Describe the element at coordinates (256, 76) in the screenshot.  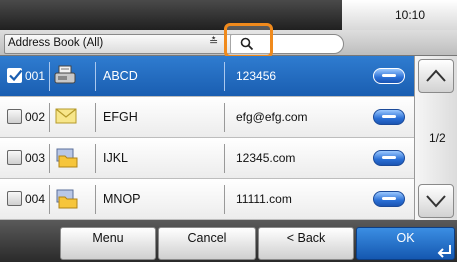
I see `entry-address: 123456` at that location.